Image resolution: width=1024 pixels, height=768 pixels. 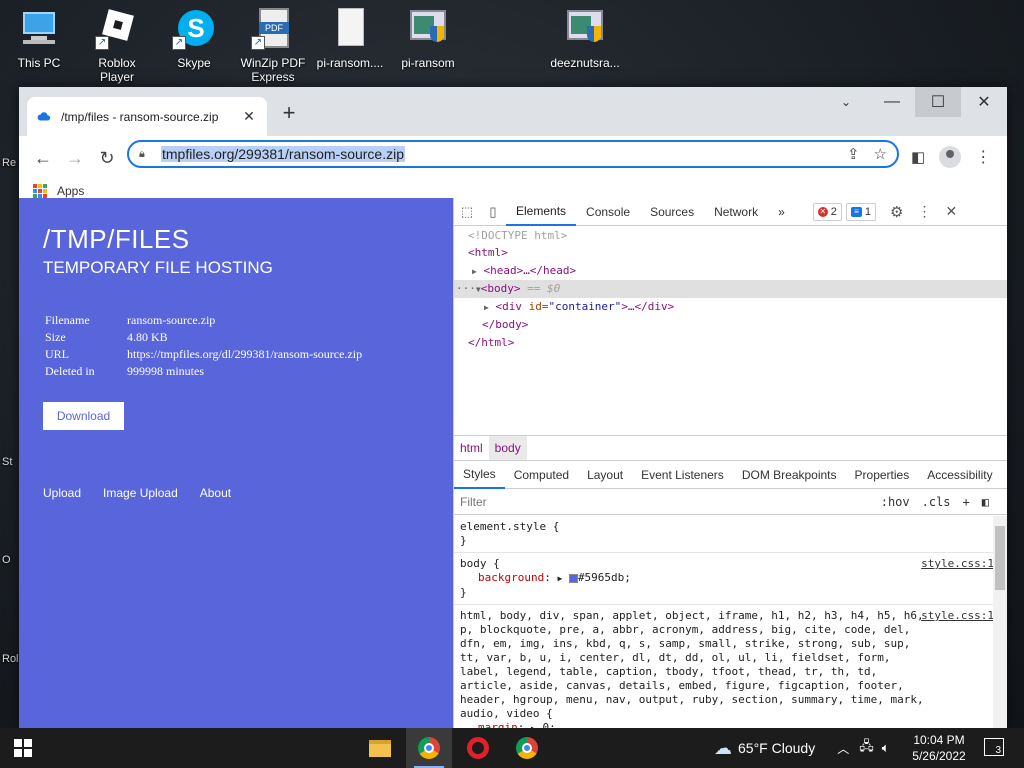 What do you see at coordinates (724, 534) in the screenshot?
I see `element-style-rule: element.style { }` at bounding box center [724, 534].